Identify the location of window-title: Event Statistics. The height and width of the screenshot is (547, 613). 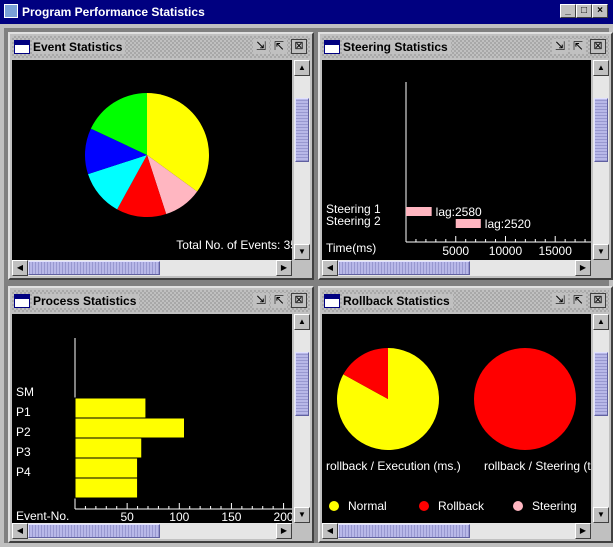
(79, 47).